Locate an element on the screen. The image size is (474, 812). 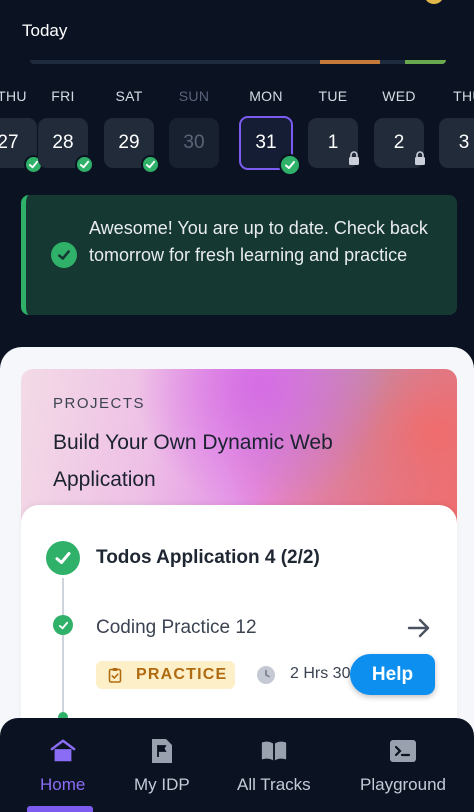
flag-document-icon is located at coordinates (162, 751).